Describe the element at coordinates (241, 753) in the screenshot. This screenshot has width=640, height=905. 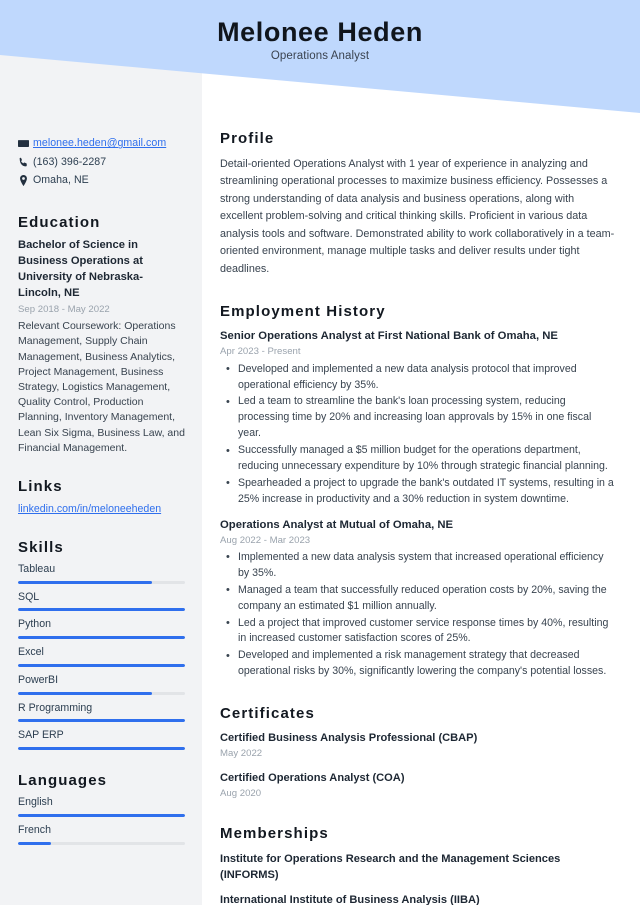
I see `certificate-date: May 2022` at that location.